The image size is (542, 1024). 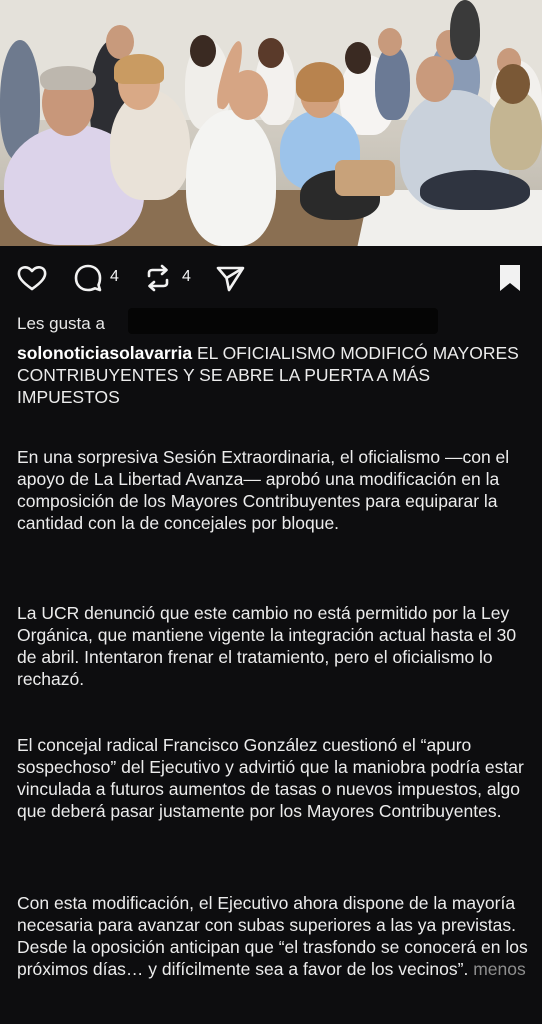 I want to click on repost-count: 4, so click(x=186, y=276).